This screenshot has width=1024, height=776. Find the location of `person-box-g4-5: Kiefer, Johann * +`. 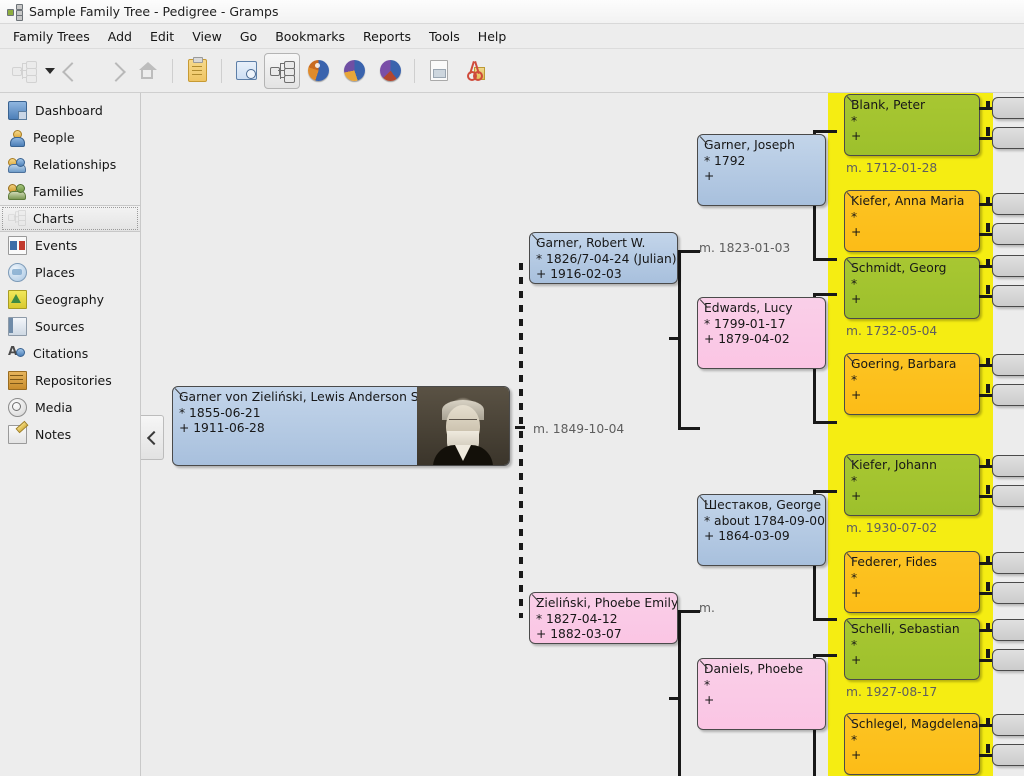

person-box-g4-5: Kiefer, Johann * + is located at coordinates (912, 485).